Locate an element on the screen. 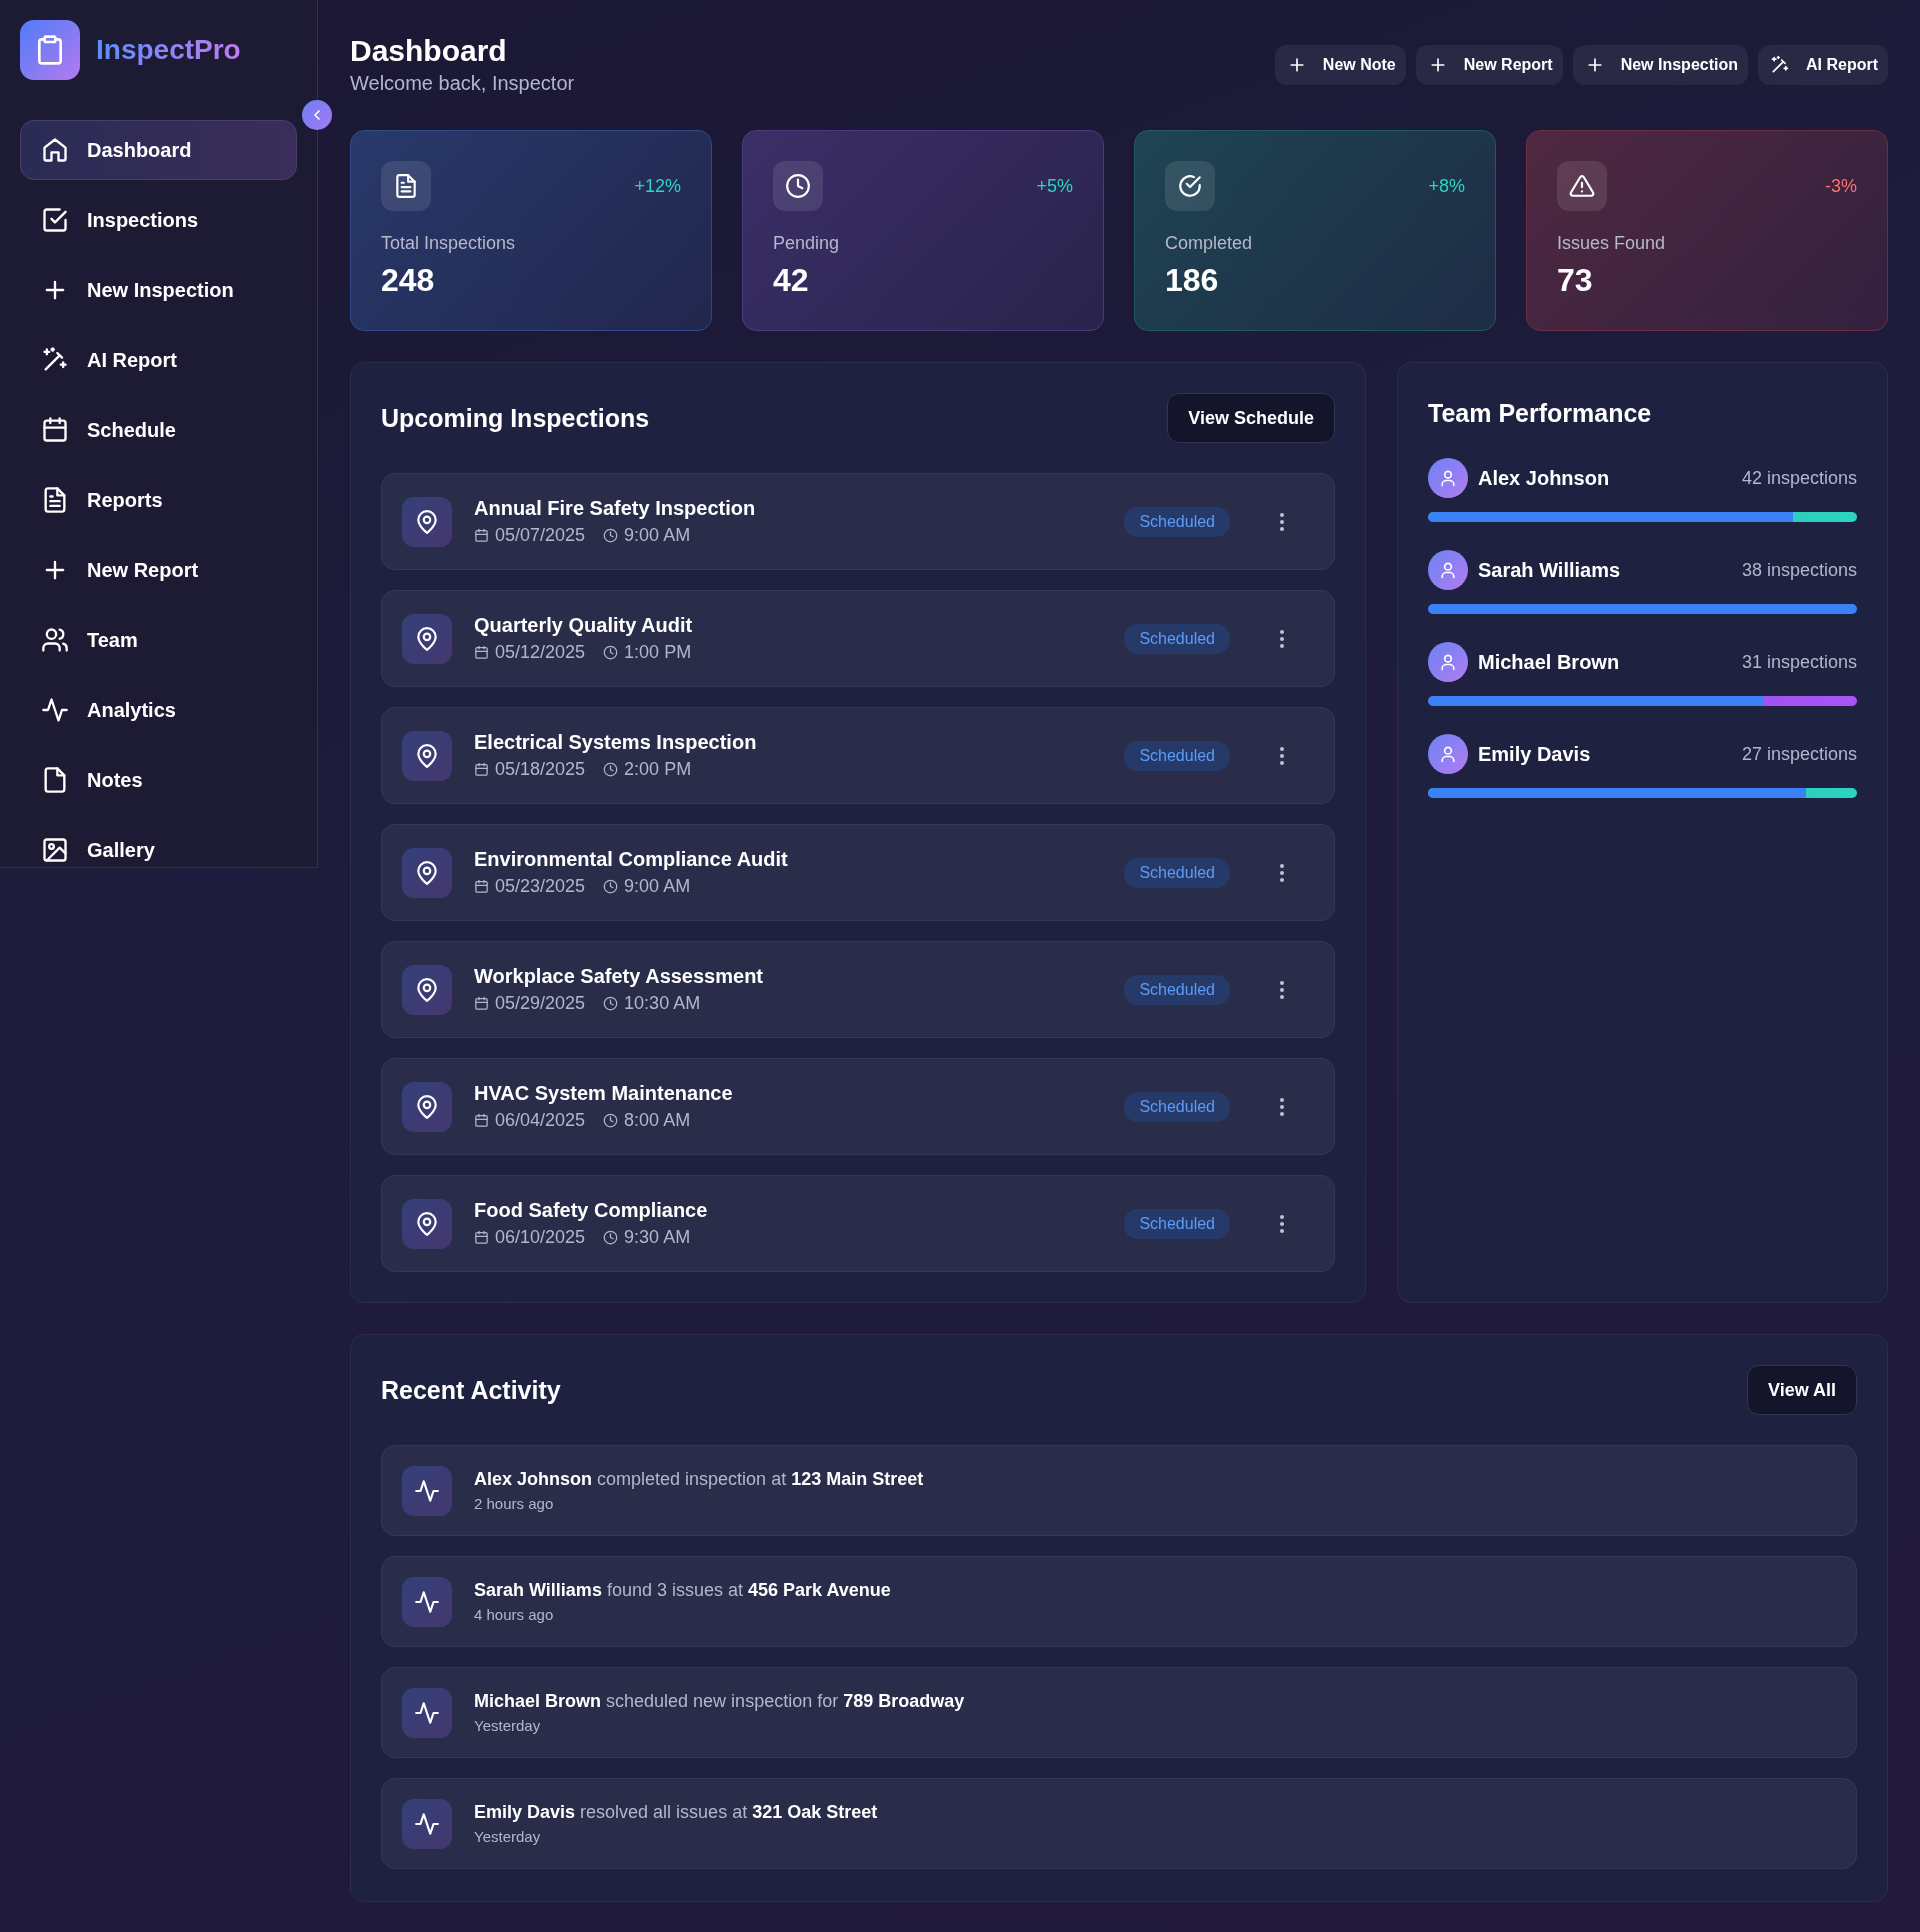 The image size is (1920, 1932). activity-text: Alex Johnson completed inspection at 123 Main Street is located at coordinates (699, 1479).